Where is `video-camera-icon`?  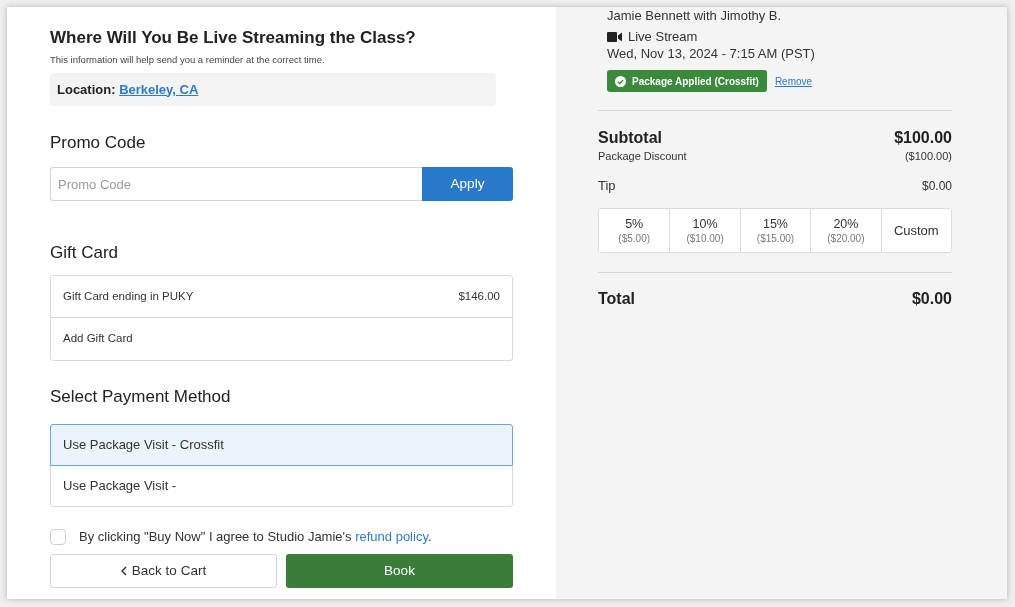 video-camera-icon is located at coordinates (614, 36).